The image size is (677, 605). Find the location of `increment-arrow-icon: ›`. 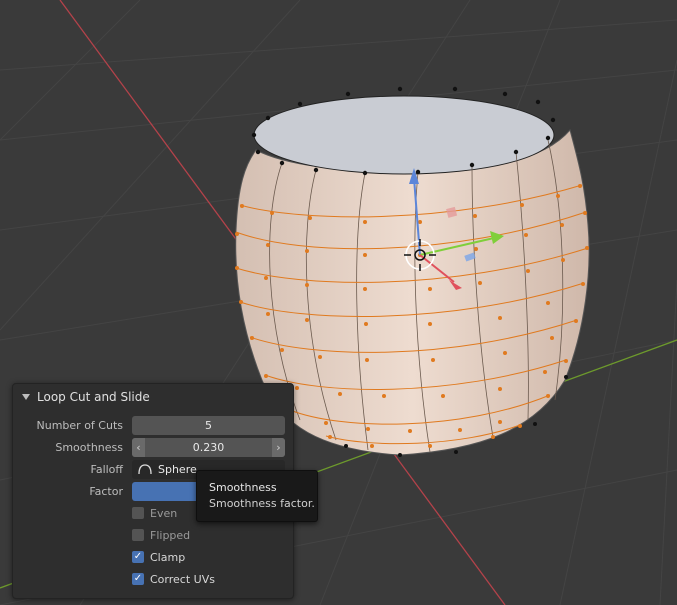

increment-arrow-icon: › is located at coordinates (278, 447).